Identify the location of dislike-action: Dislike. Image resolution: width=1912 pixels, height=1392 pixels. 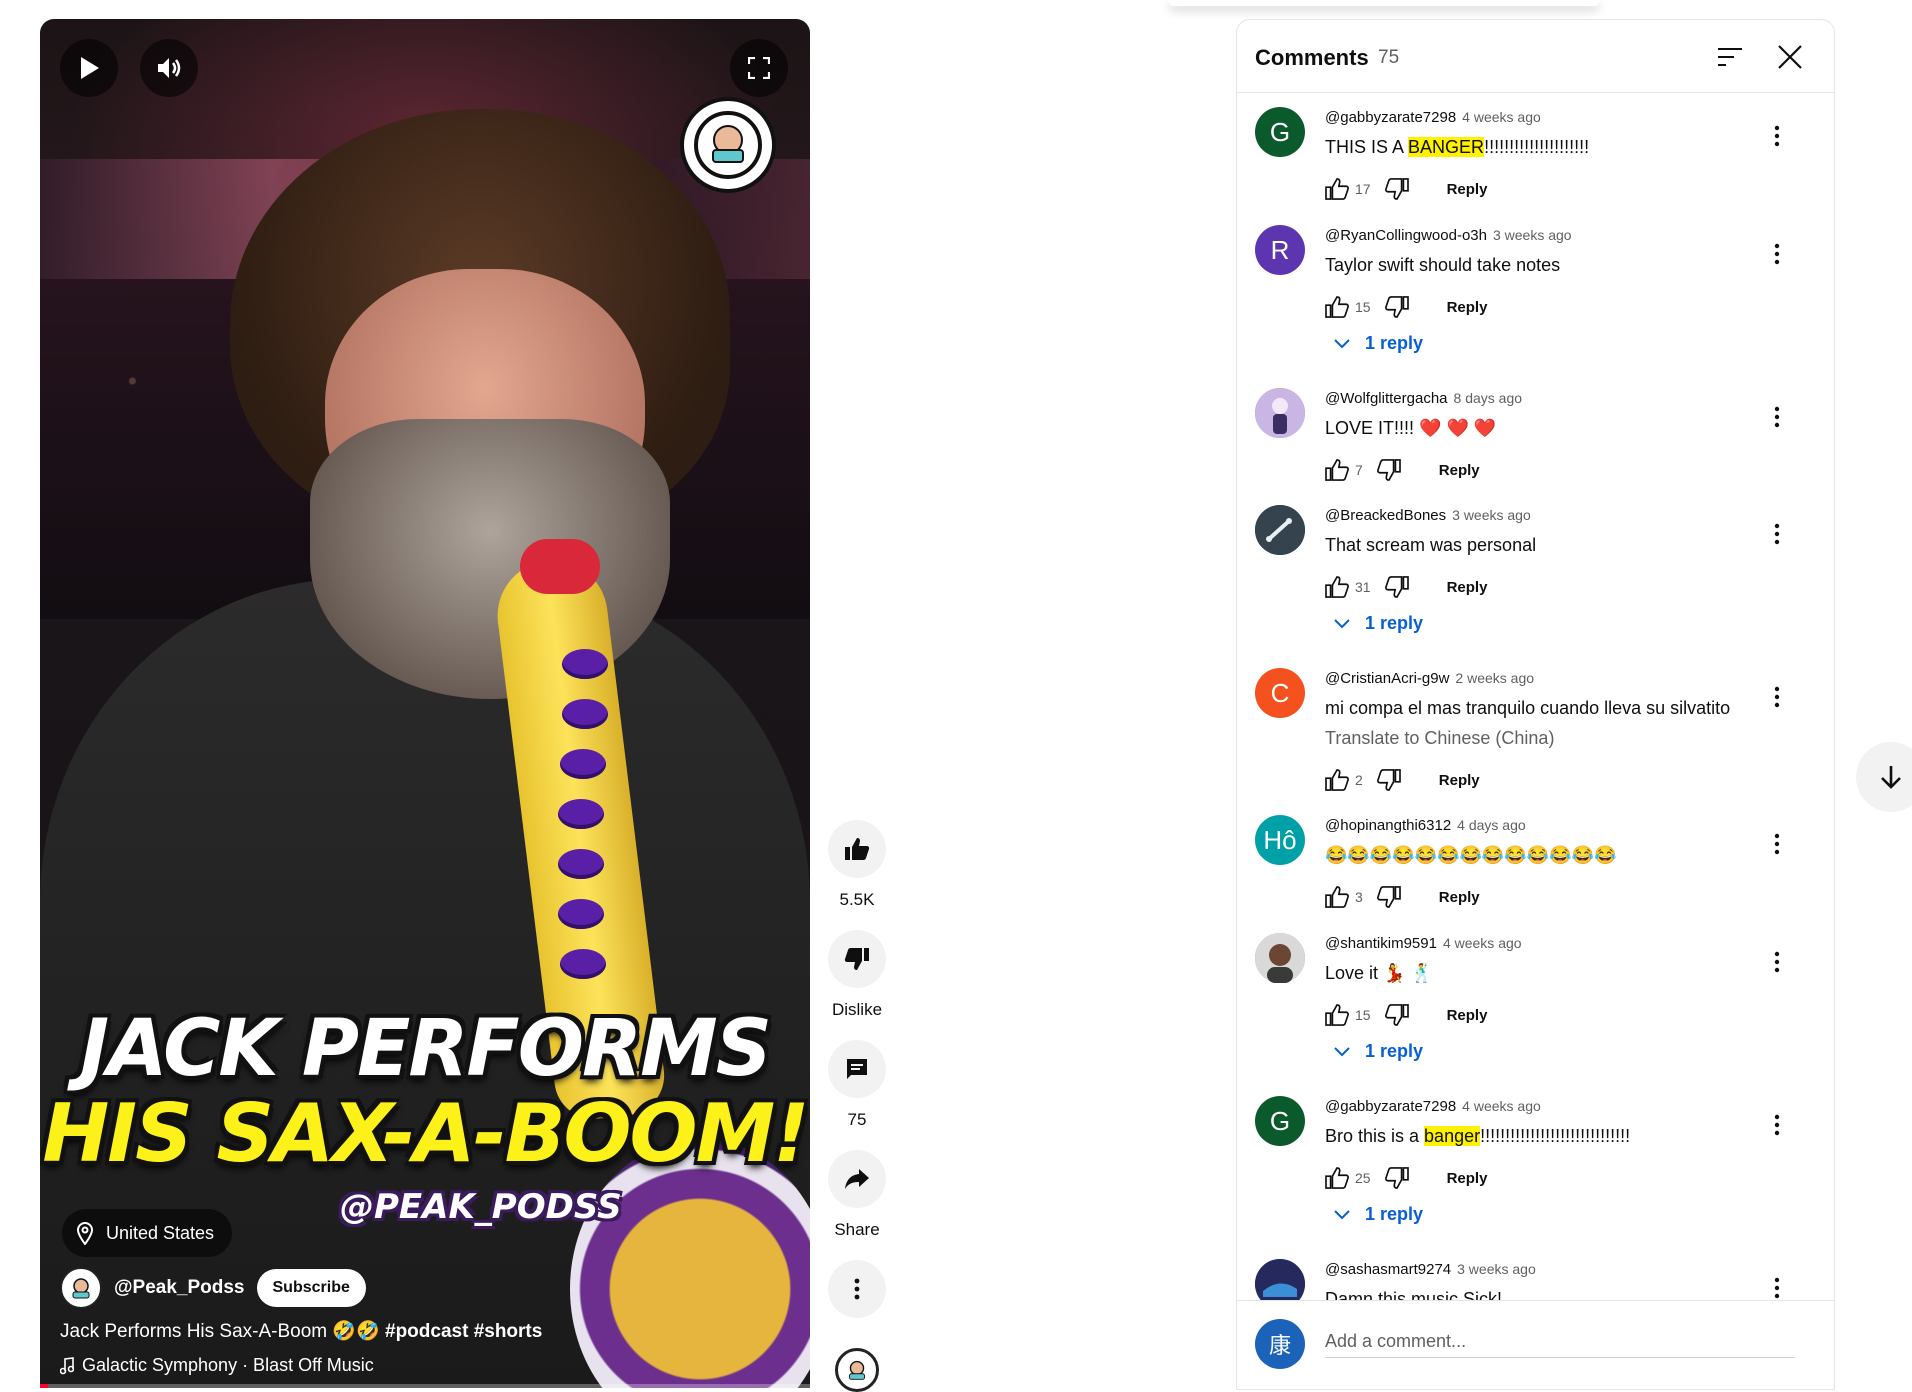
(857, 975).